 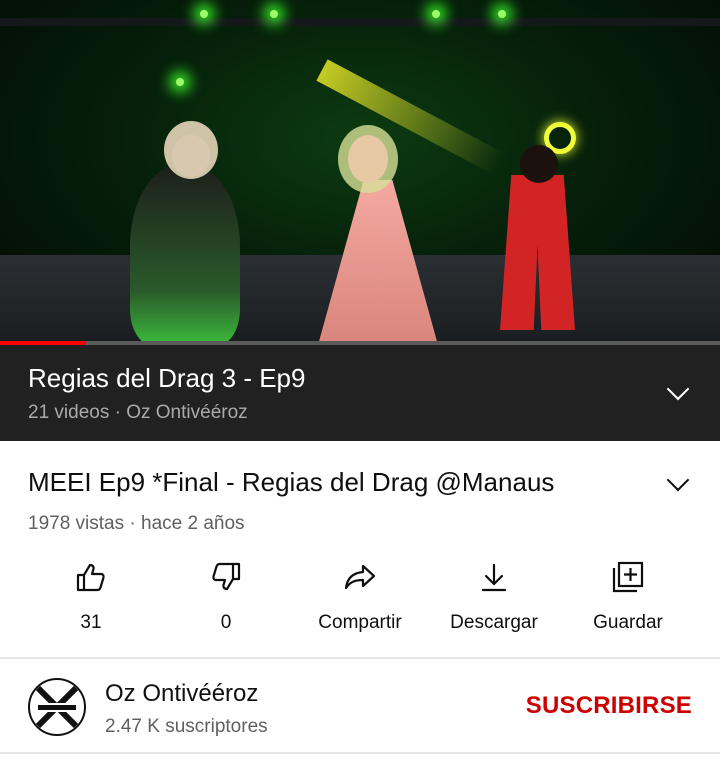 I want to click on download-button: Descargar, so click(x=494, y=597).